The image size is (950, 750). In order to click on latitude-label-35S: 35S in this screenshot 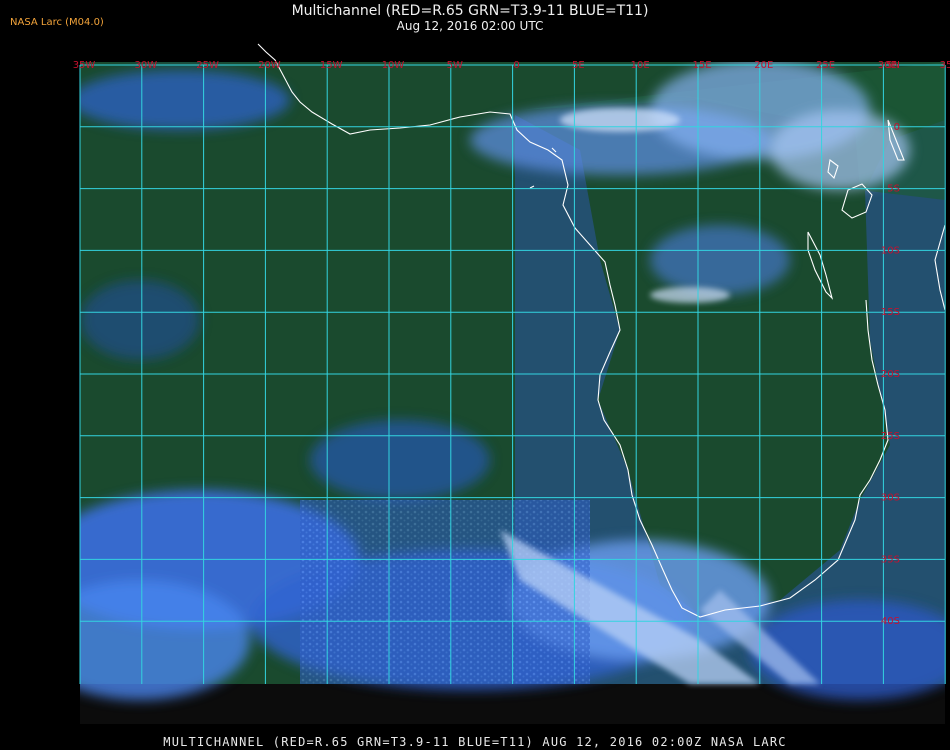, I will do `click(890, 559)`.